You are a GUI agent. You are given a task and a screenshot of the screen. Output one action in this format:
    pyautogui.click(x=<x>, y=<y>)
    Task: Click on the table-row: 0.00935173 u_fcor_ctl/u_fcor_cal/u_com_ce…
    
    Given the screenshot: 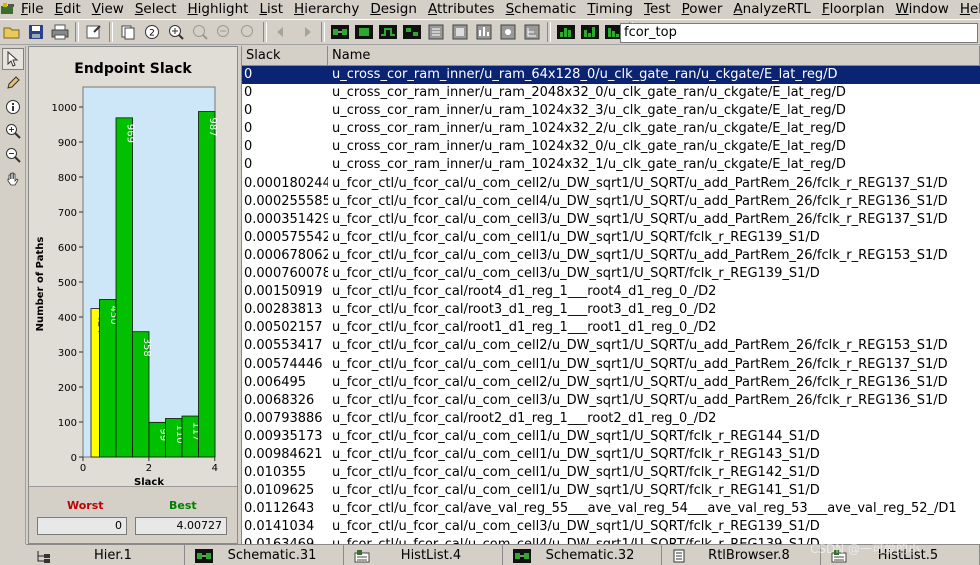 What is the action you would take?
    pyautogui.click(x=611, y=437)
    